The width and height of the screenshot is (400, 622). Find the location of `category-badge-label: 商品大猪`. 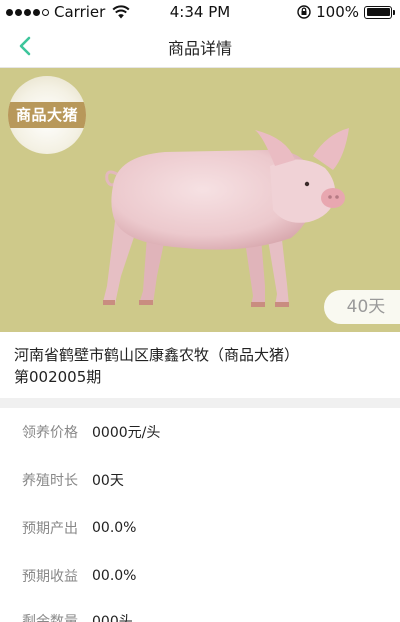

category-badge-label: 商品大猪 is located at coordinates (47, 115).